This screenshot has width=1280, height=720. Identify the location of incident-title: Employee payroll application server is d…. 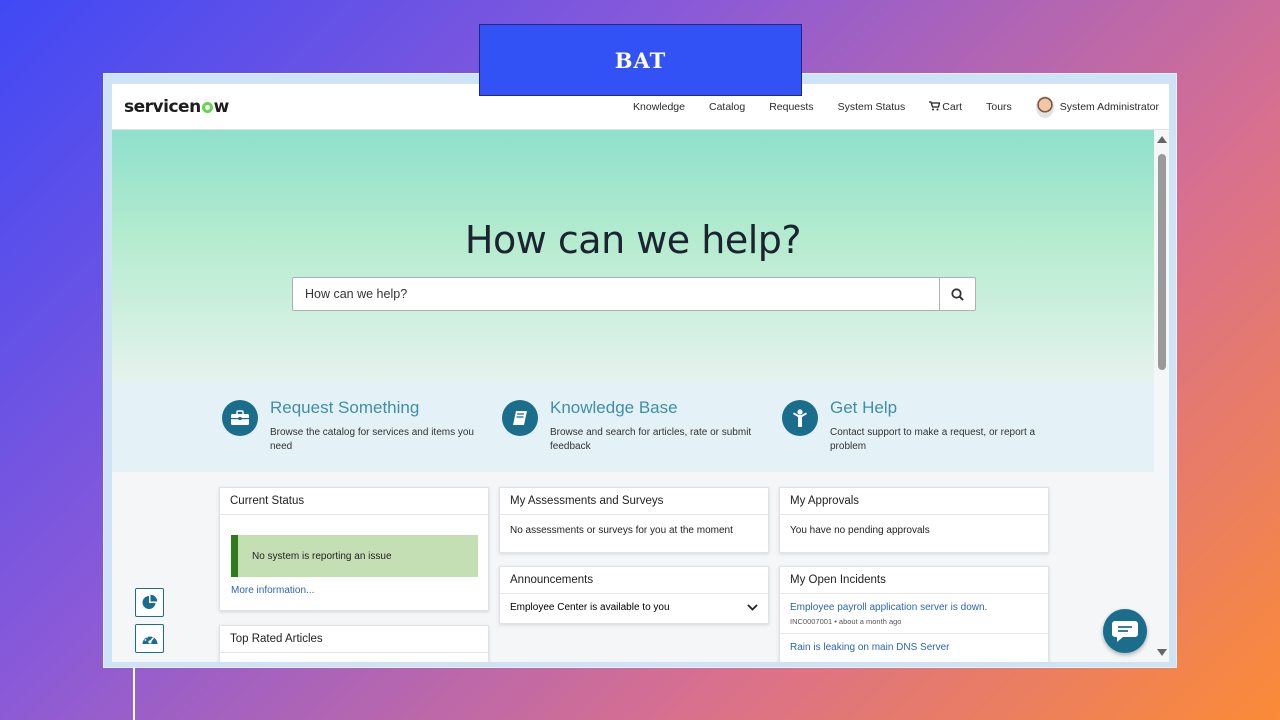
(889, 607).